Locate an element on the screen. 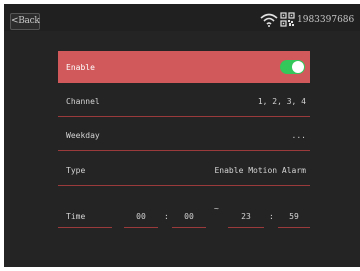 The height and width of the screenshot is (271, 360). channel-row: Channel 1, 2, 3, 4 is located at coordinates (184, 101).